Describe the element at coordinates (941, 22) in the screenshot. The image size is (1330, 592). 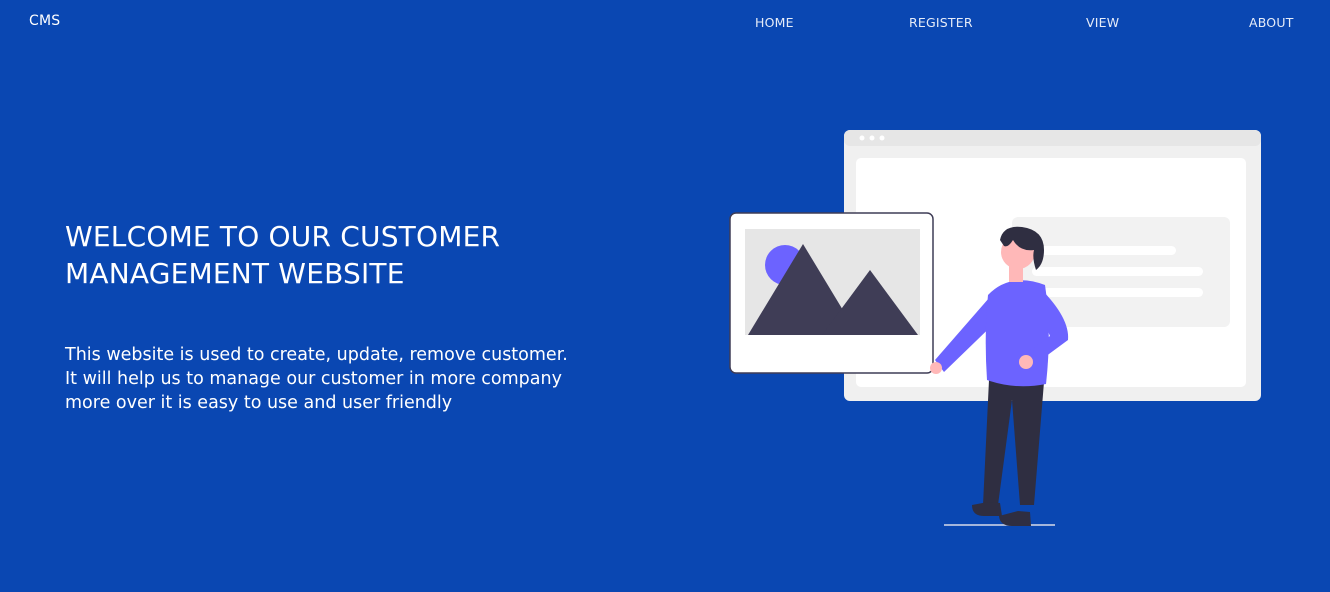
I see `nav-register-link: REGISTER` at that location.